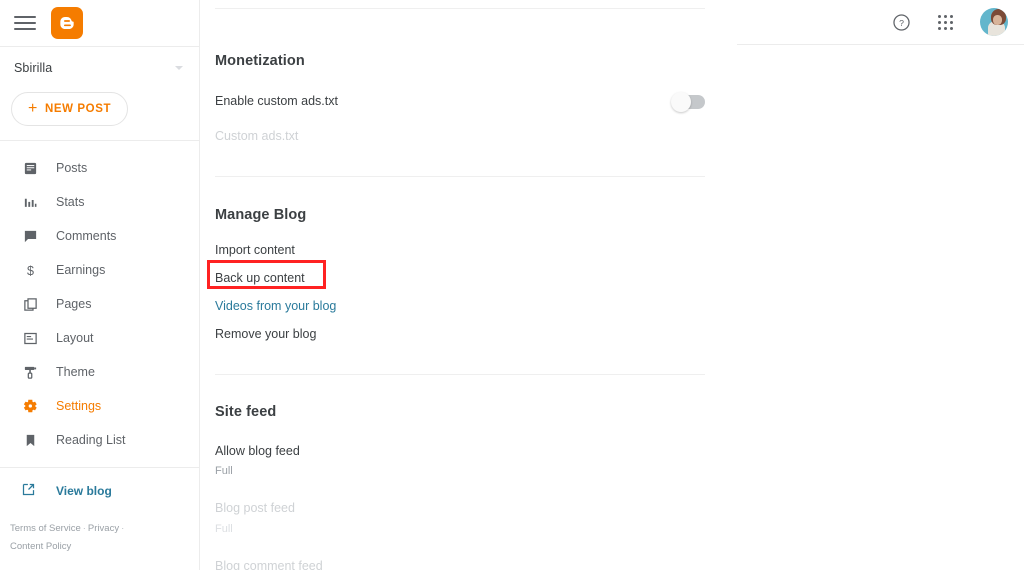 This screenshot has width=1024, height=570. What do you see at coordinates (33, 67) in the screenshot?
I see `blog-name: Sbirilla` at bounding box center [33, 67].